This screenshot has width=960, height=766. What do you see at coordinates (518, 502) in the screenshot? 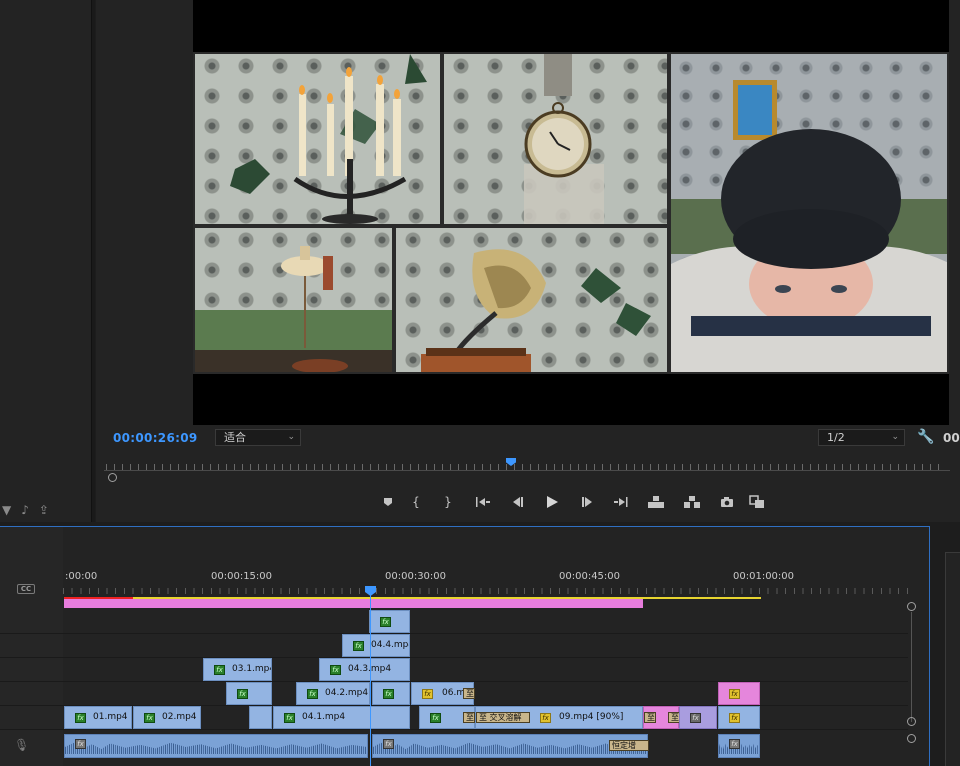
I see `step-back-icon` at bounding box center [518, 502].